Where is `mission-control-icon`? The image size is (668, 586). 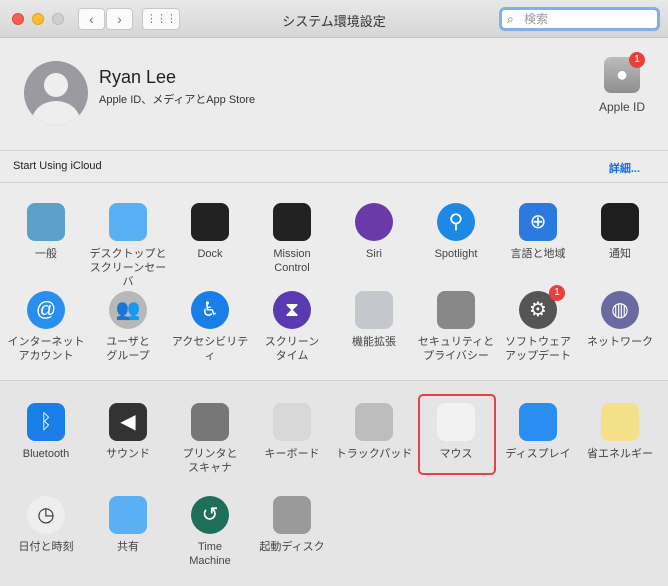
mission-control-icon is located at coordinates (292, 222).